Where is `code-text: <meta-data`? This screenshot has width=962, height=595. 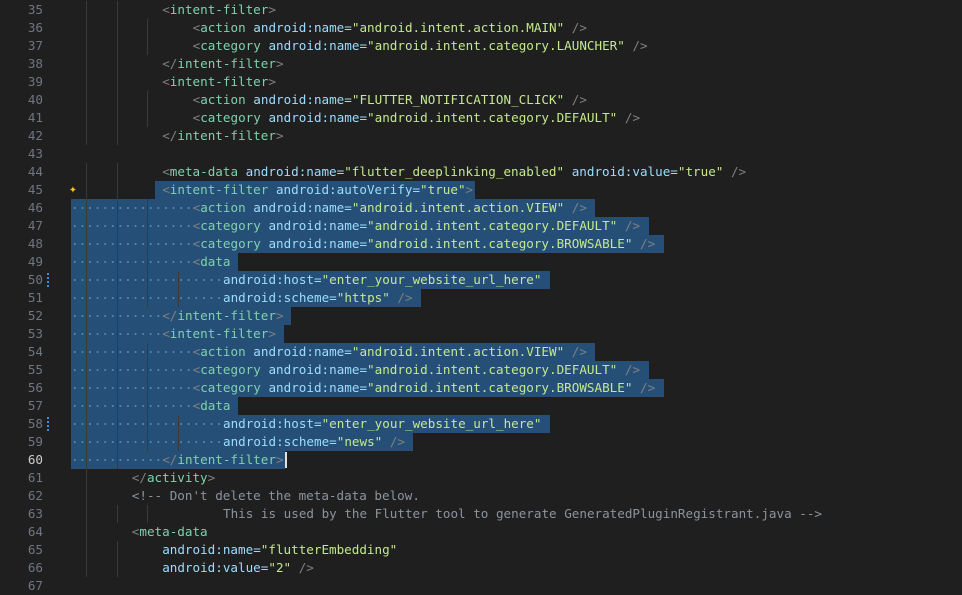 code-text: <meta-data is located at coordinates (169, 531).